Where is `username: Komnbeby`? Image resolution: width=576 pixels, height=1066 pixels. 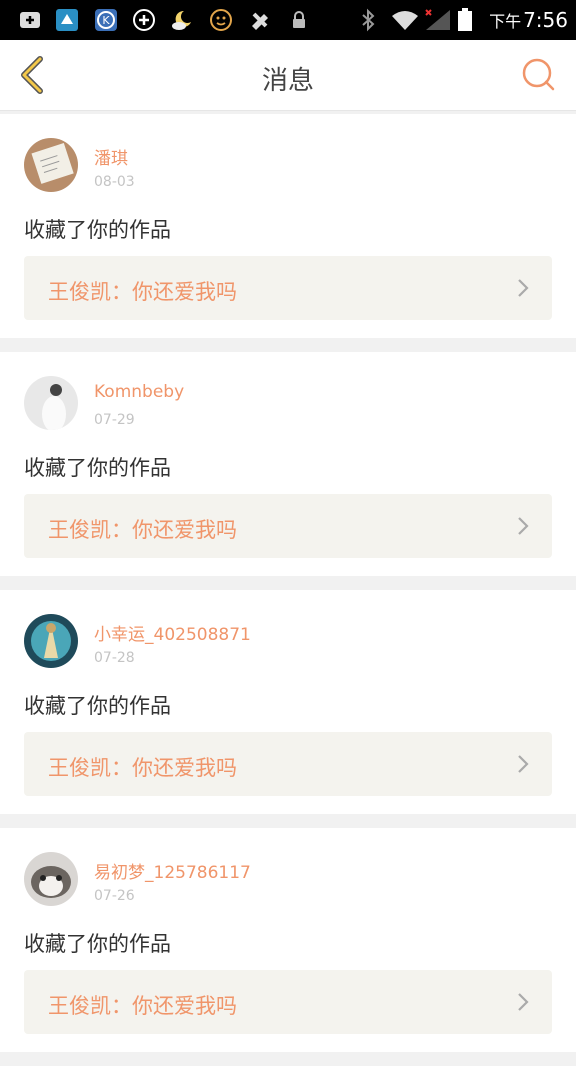
username: Komnbeby is located at coordinates (139, 392).